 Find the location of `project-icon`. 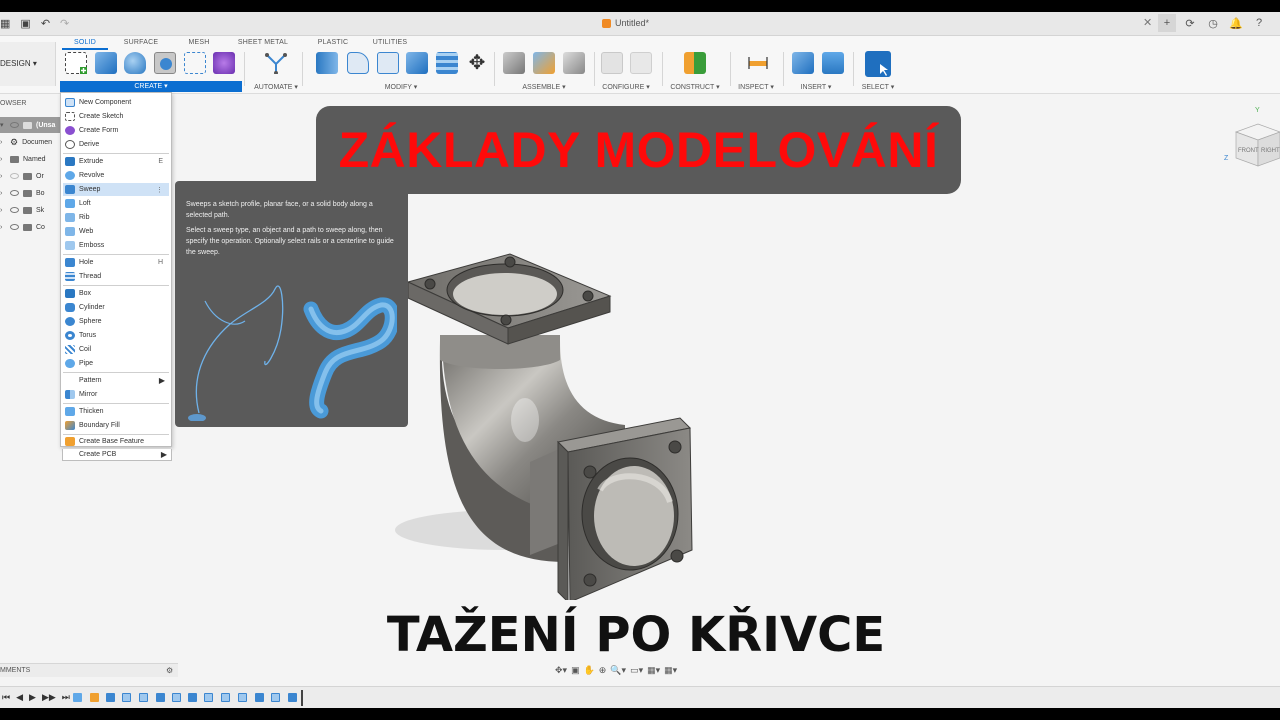

project-icon is located at coordinates (195, 63).